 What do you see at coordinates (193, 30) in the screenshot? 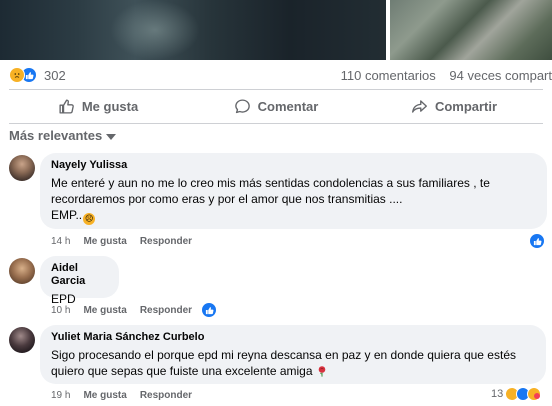
I see `post-image-main` at bounding box center [193, 30].